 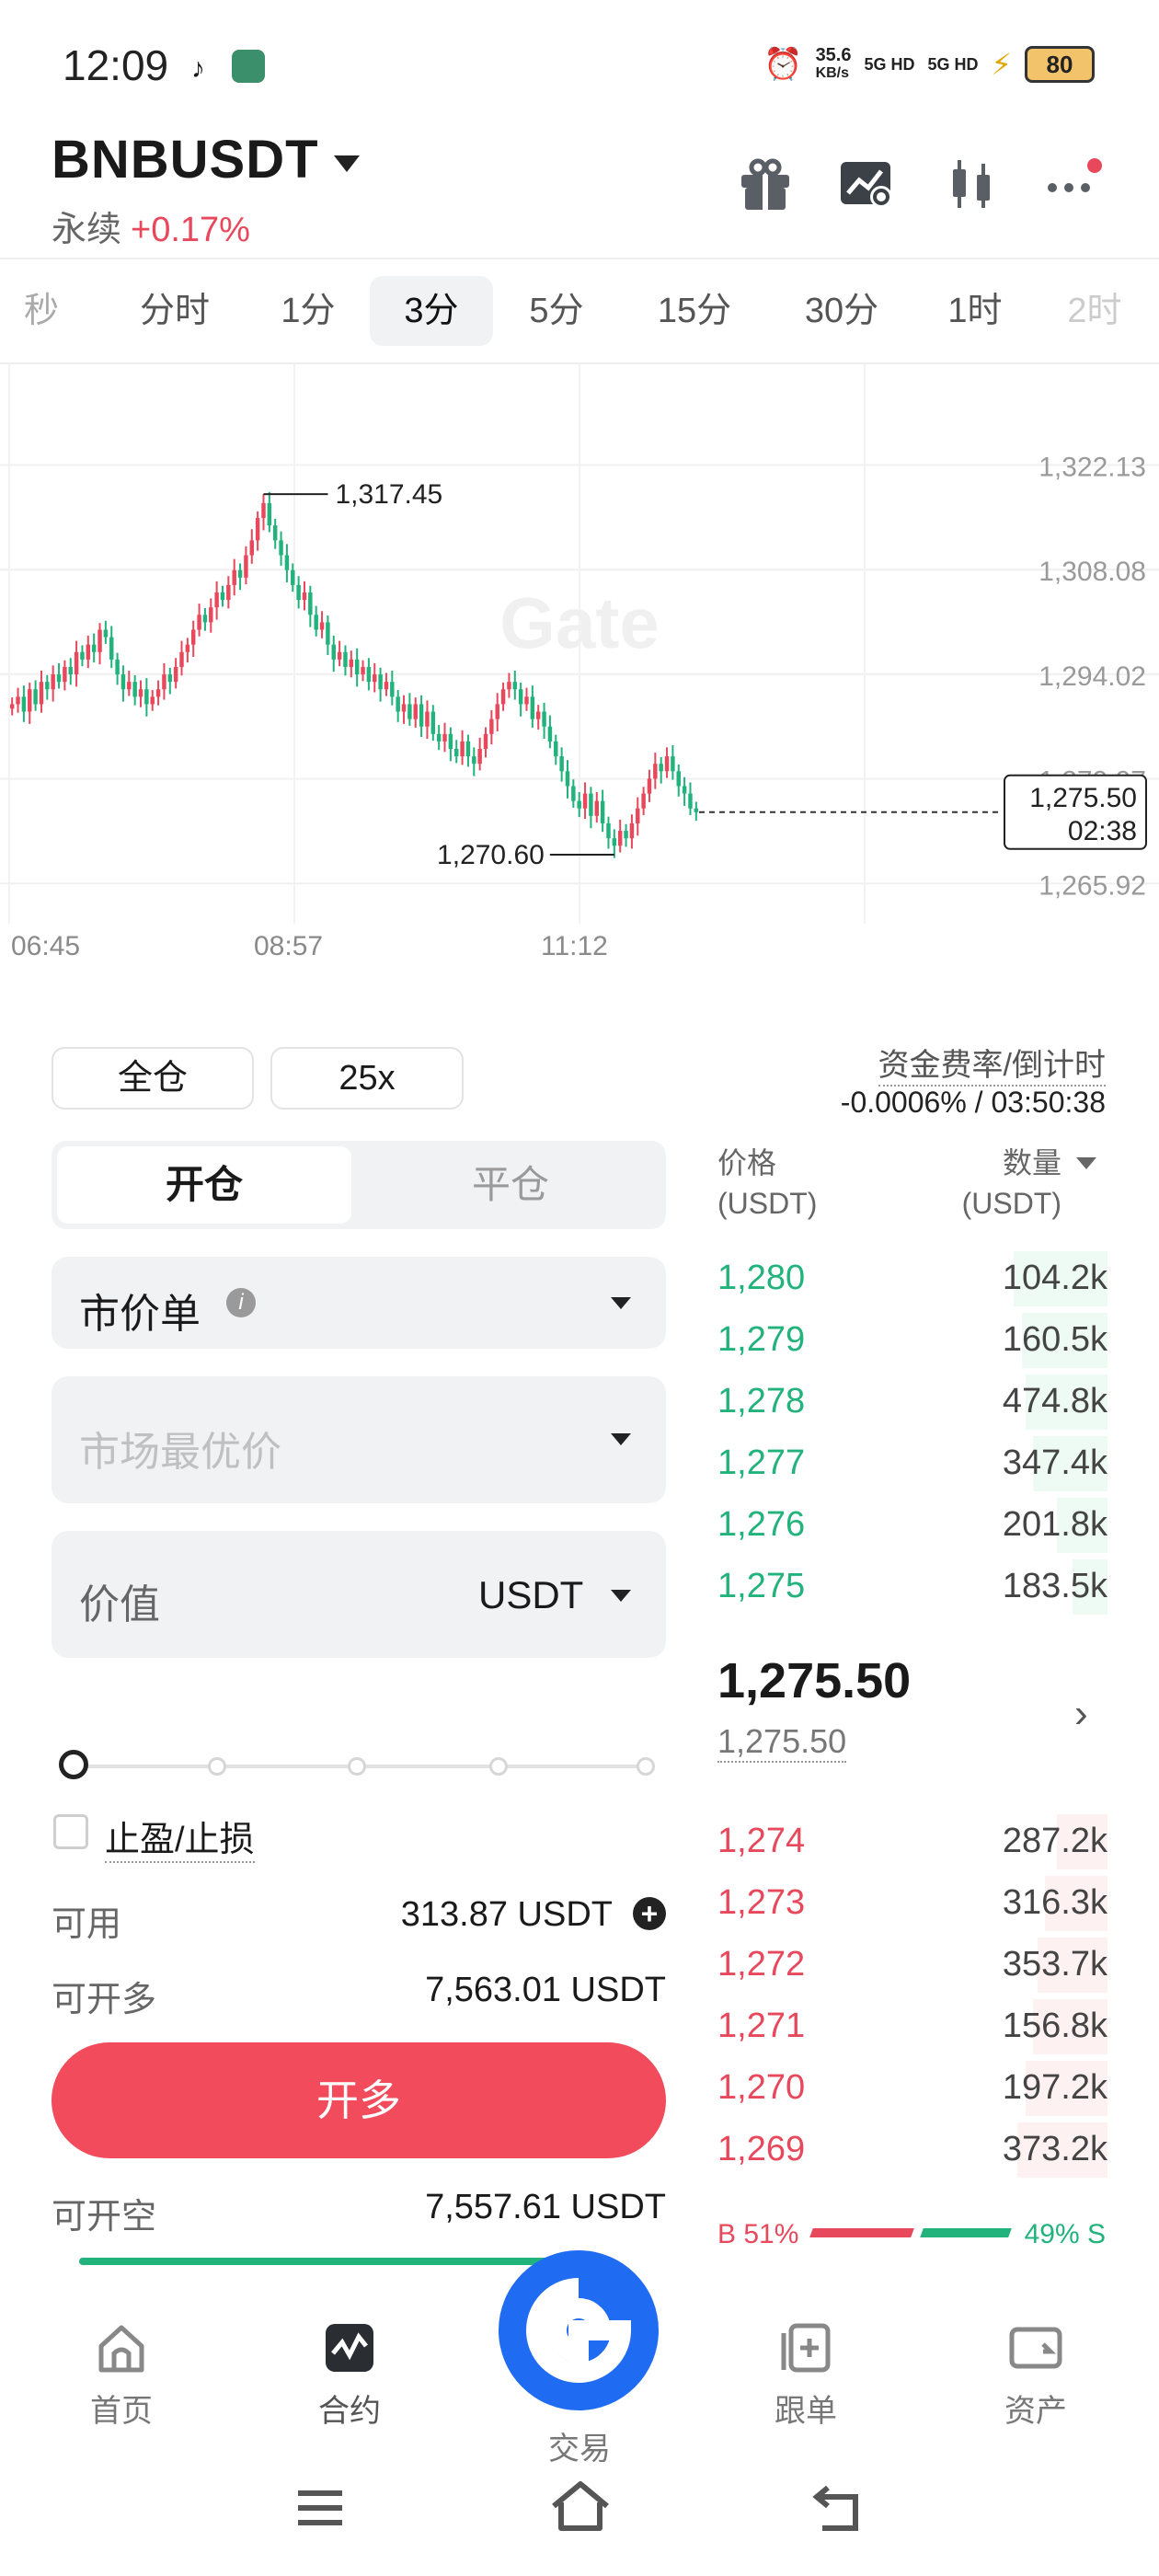 What do you see at coordinates (359, 1303) in the screenshot?
I see `order-type-select: 市价单 i` at bounding box center [359, 1303].